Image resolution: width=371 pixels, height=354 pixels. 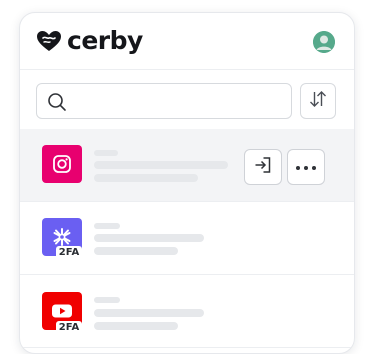 I want to click on sort-arrows-icon, so click(x=318, y=101).